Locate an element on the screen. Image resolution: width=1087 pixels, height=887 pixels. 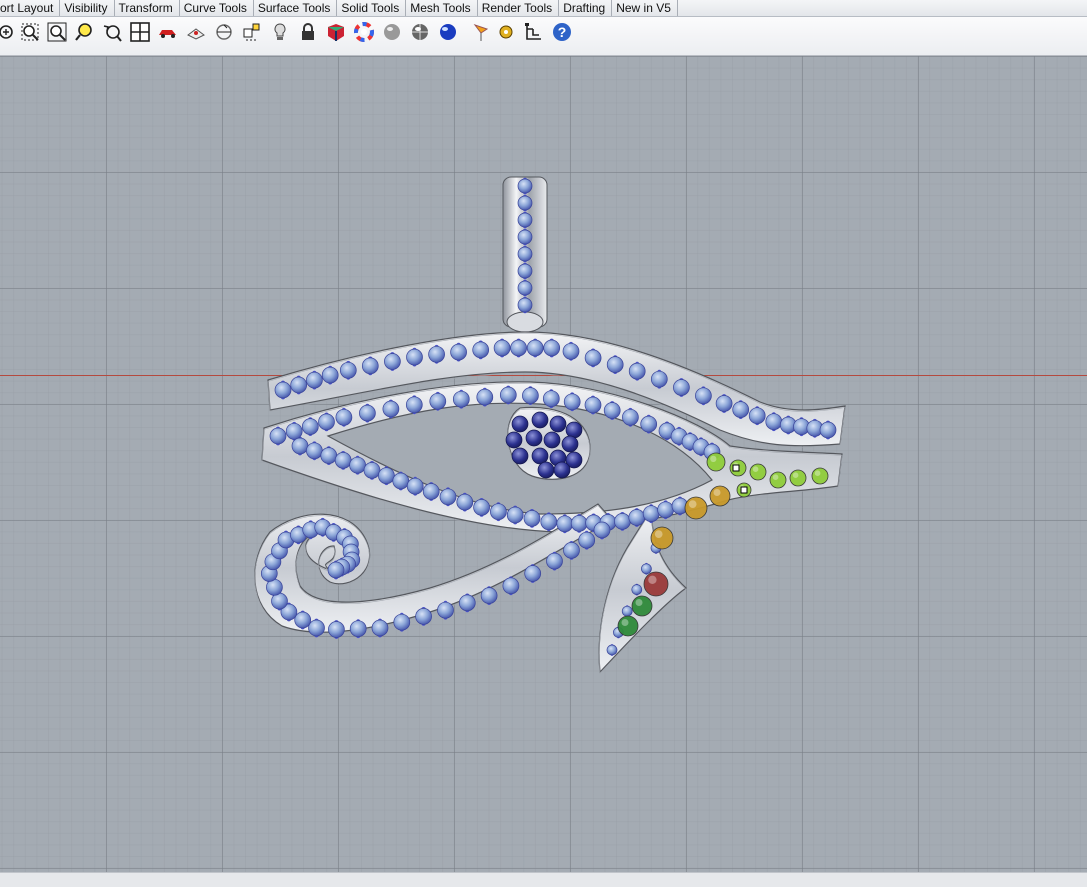
tree-icon is located at coordinates (534, 32).